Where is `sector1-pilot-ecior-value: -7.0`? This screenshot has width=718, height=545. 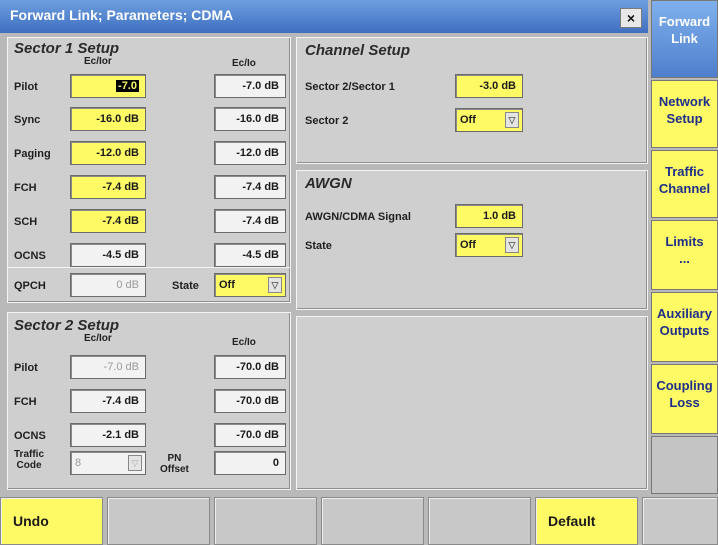
sector1-pilot-ecior-value: -7.0 is located at coordinates (127, 86).